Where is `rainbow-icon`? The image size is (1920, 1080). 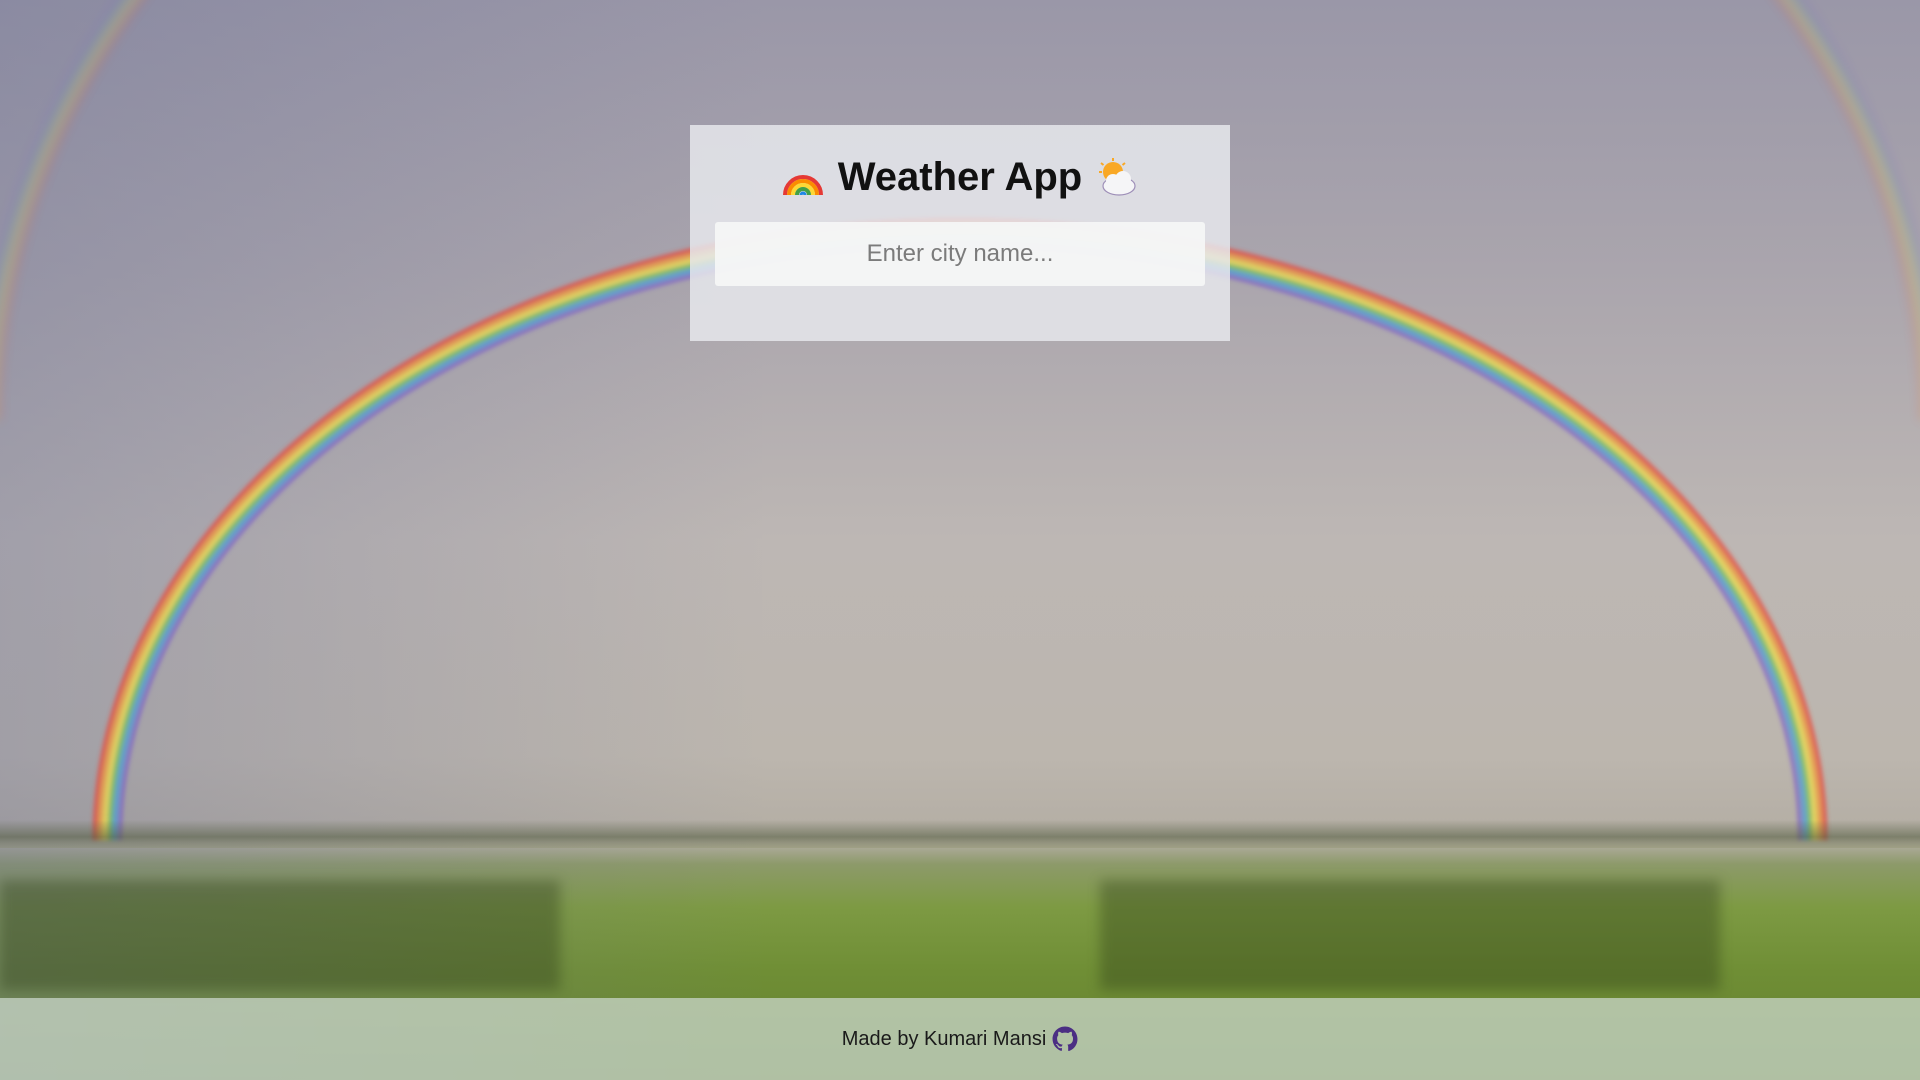 rainbow-icon is located at coordinates (802, 184).